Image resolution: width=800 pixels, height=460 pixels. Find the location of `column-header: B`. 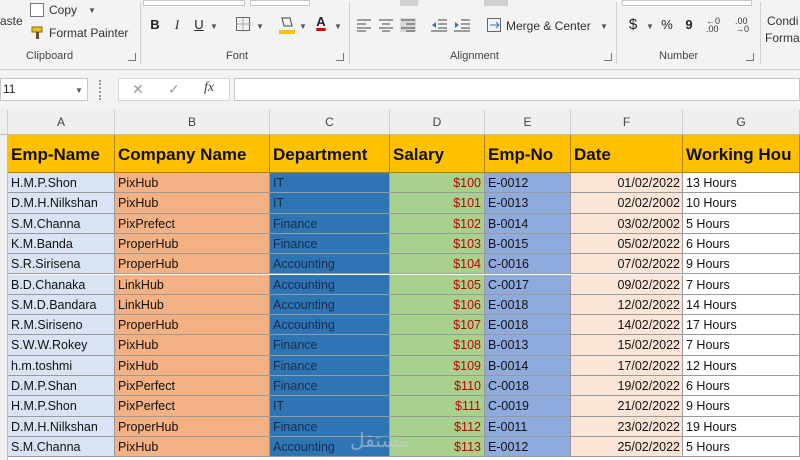

column-header: B is located at coordinates (192, 122).